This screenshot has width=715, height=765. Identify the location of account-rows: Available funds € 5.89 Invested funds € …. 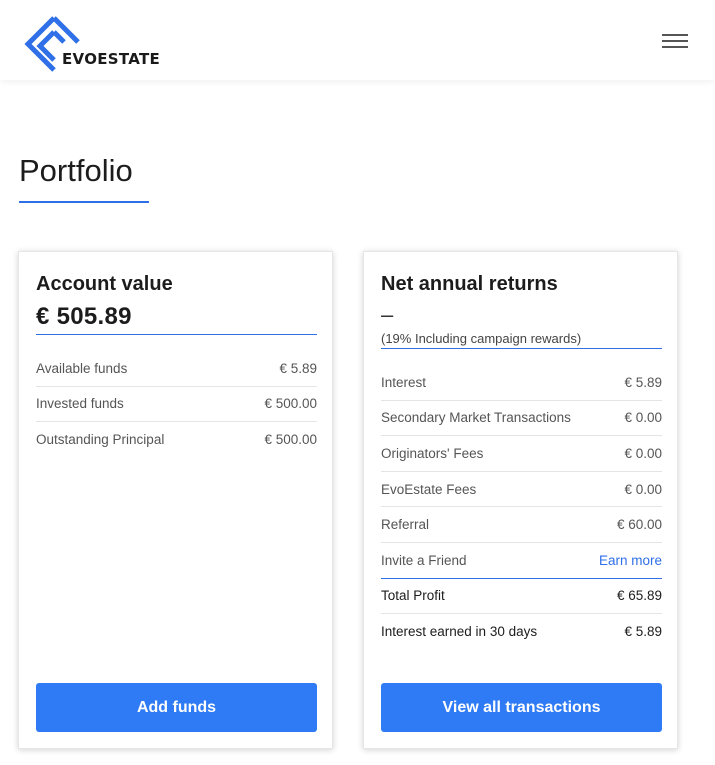
(176, 404).